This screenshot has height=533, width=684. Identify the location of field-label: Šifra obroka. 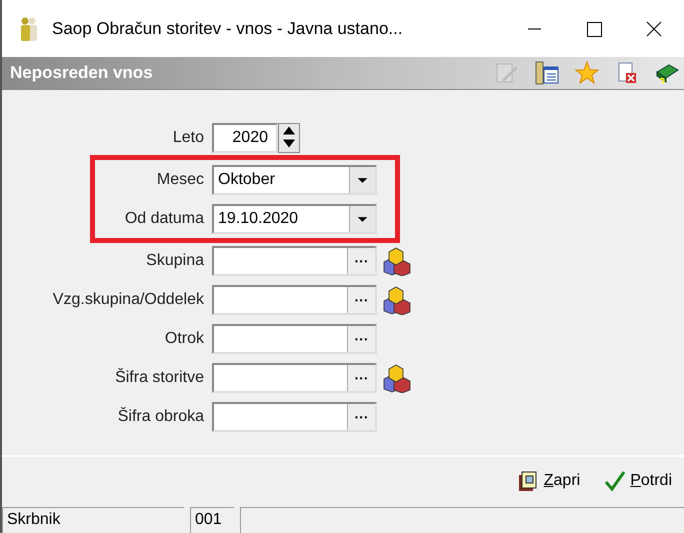
(160, 416).